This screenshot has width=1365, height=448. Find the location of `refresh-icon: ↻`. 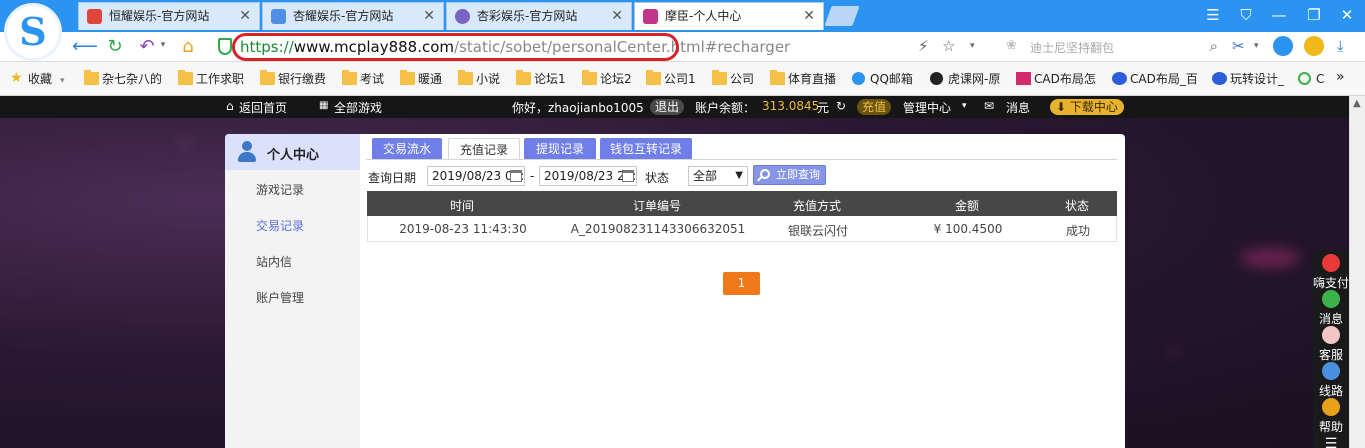

refresh-icon: ↻ is located at coordinates (115, 46).